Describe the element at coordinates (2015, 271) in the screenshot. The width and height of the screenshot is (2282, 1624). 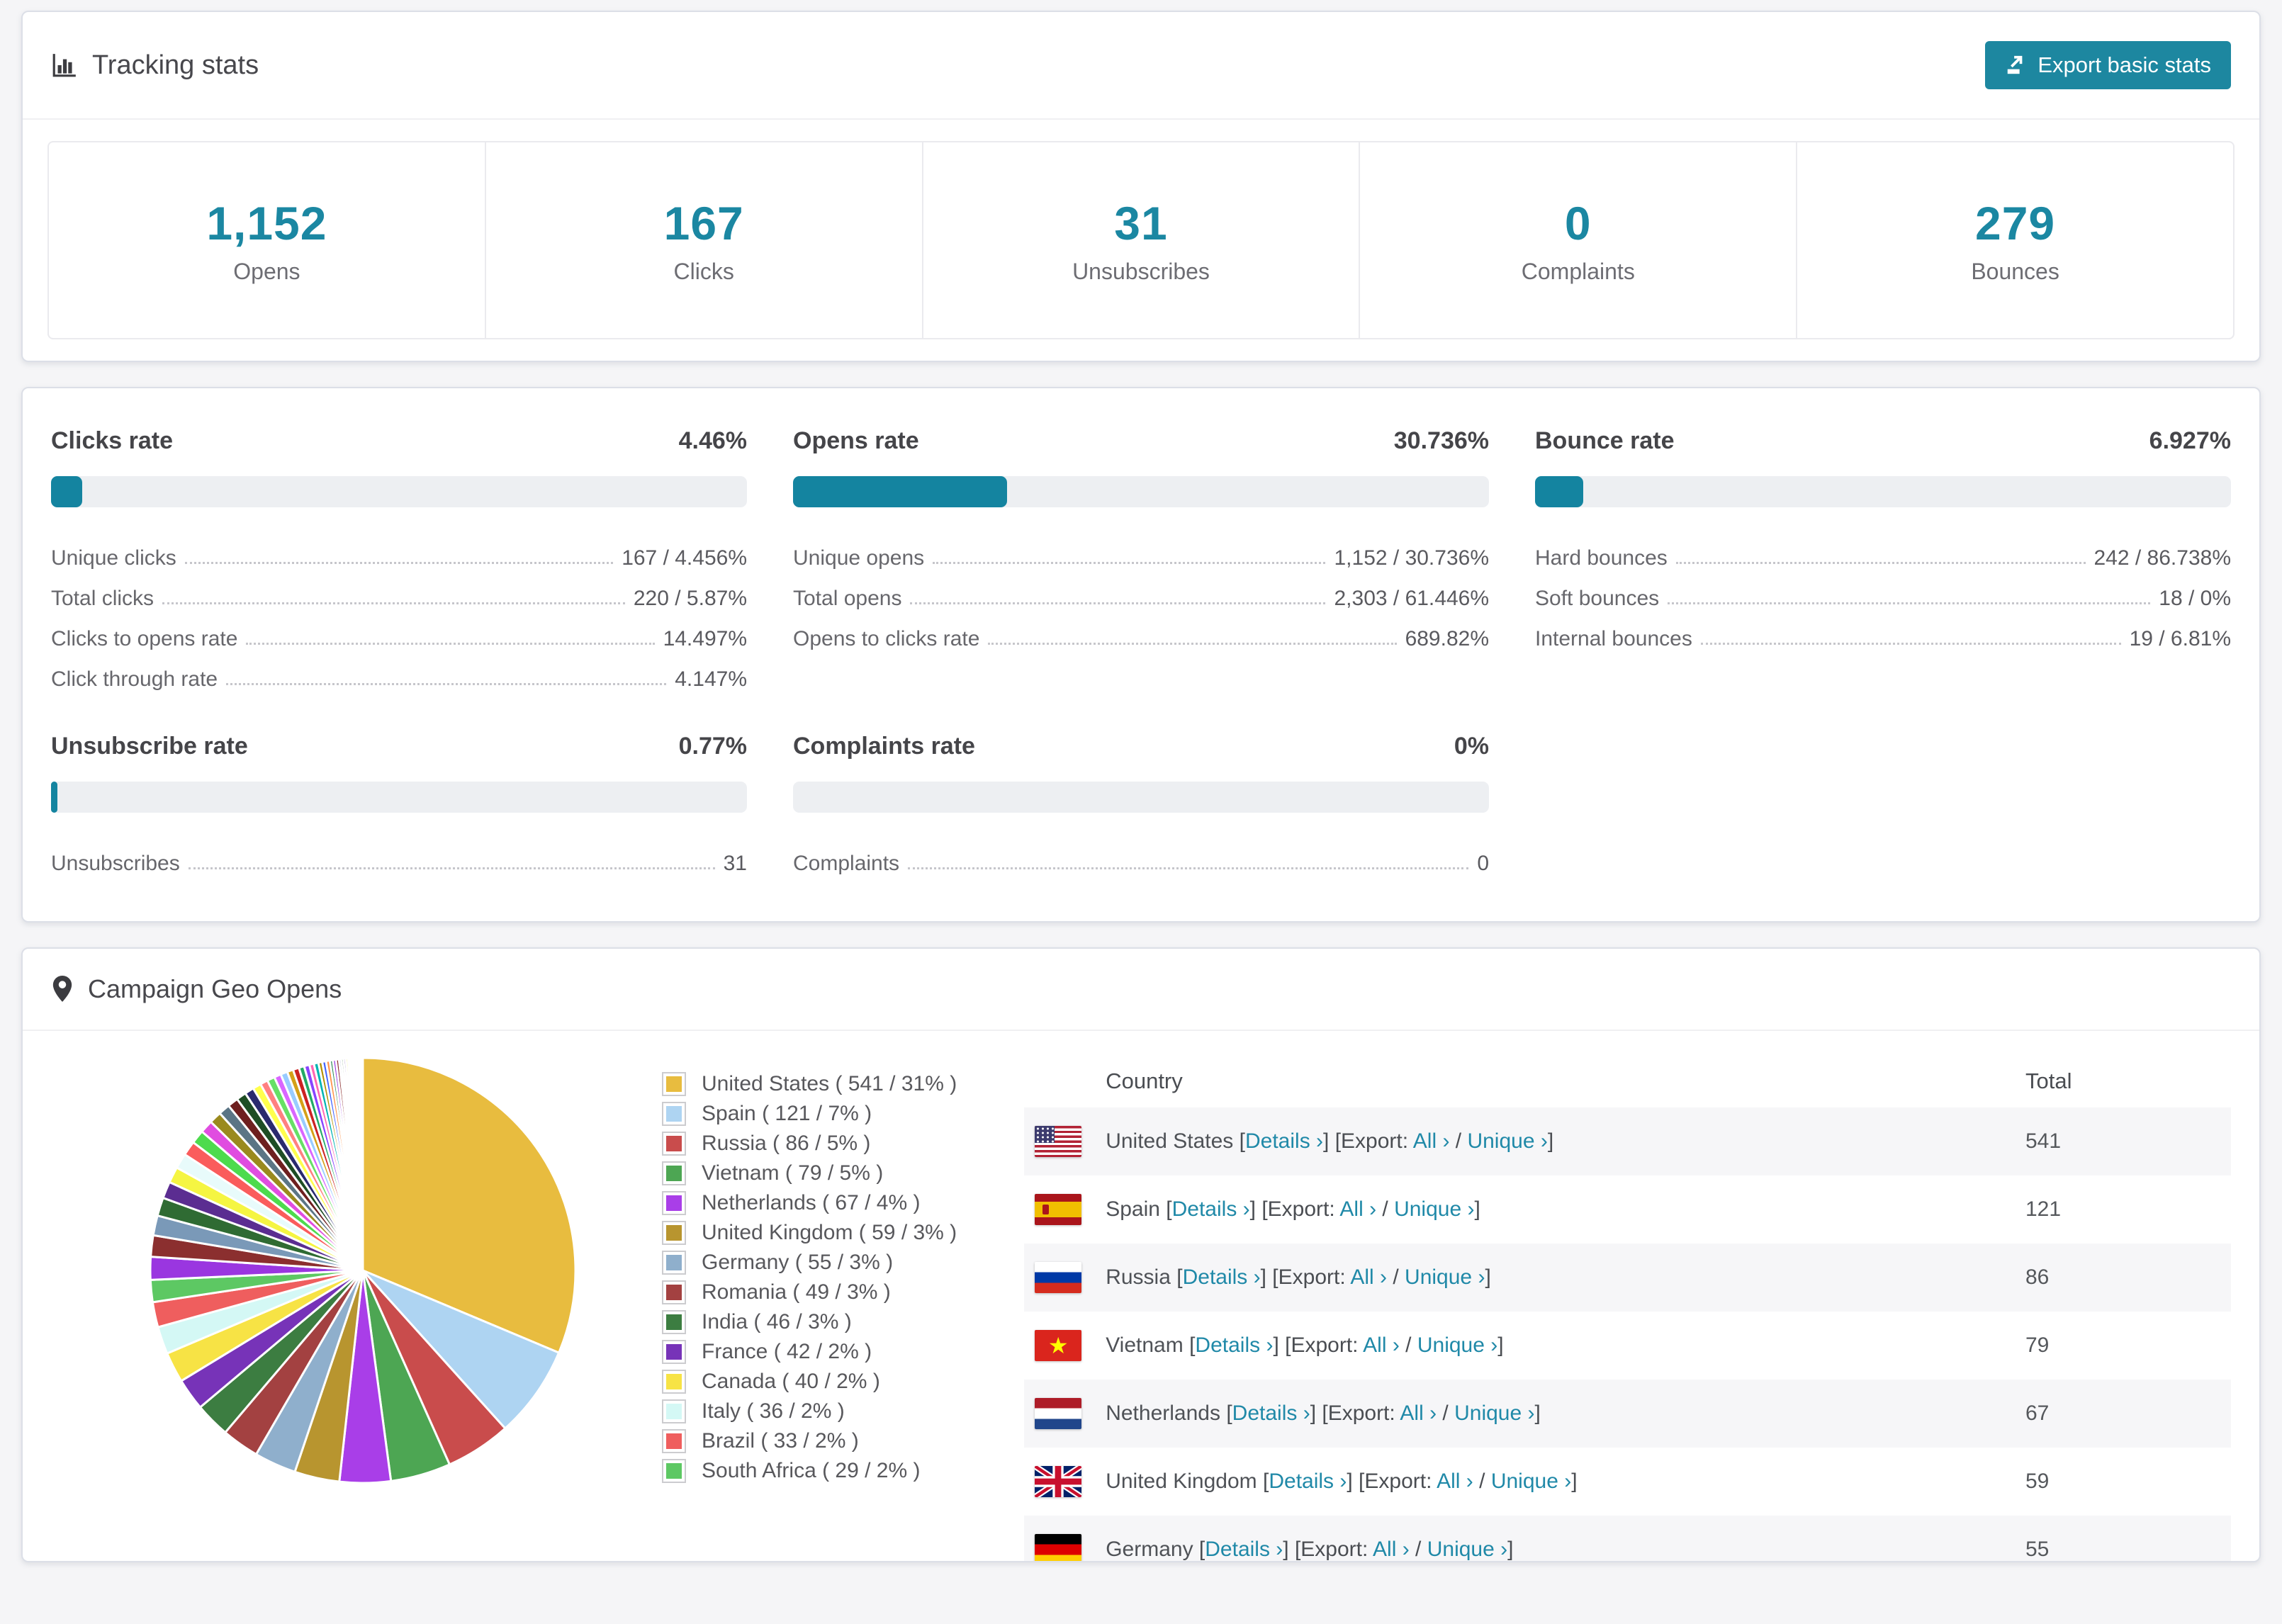
I see `stat-label: Bounces` at that location.